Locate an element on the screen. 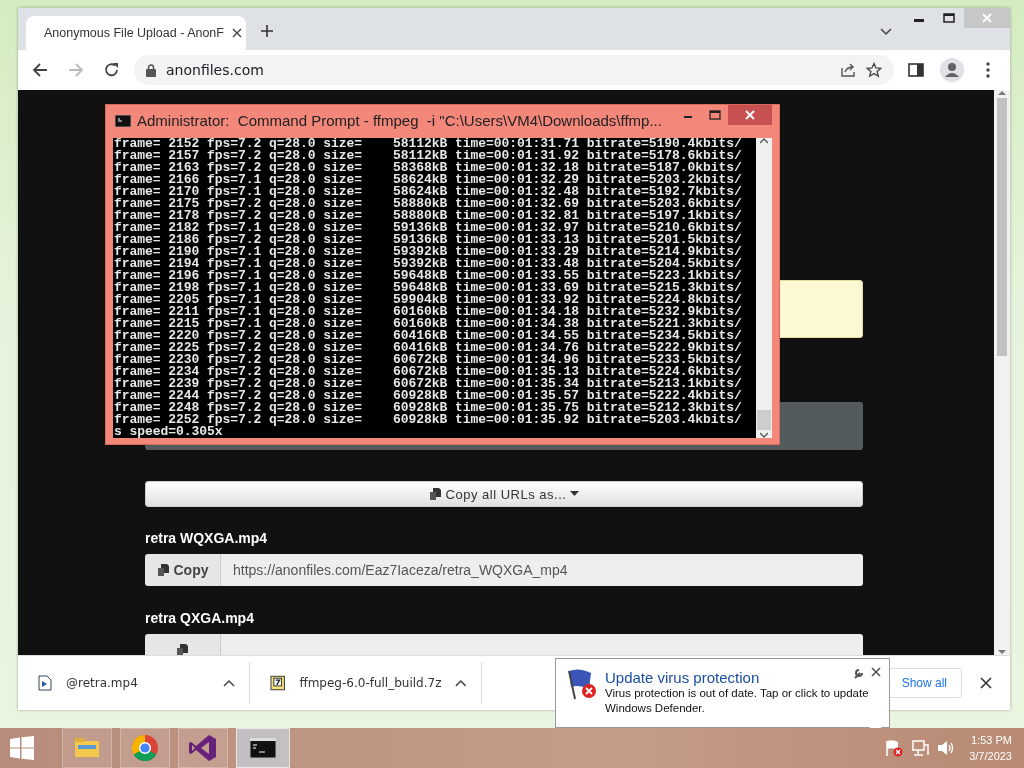 This screenshot has width=1024, height=768. notification-popup: Update virus protection Virus protection is out of date. Tap or click to update Windows Defender. is located at coordinates (722, 693).